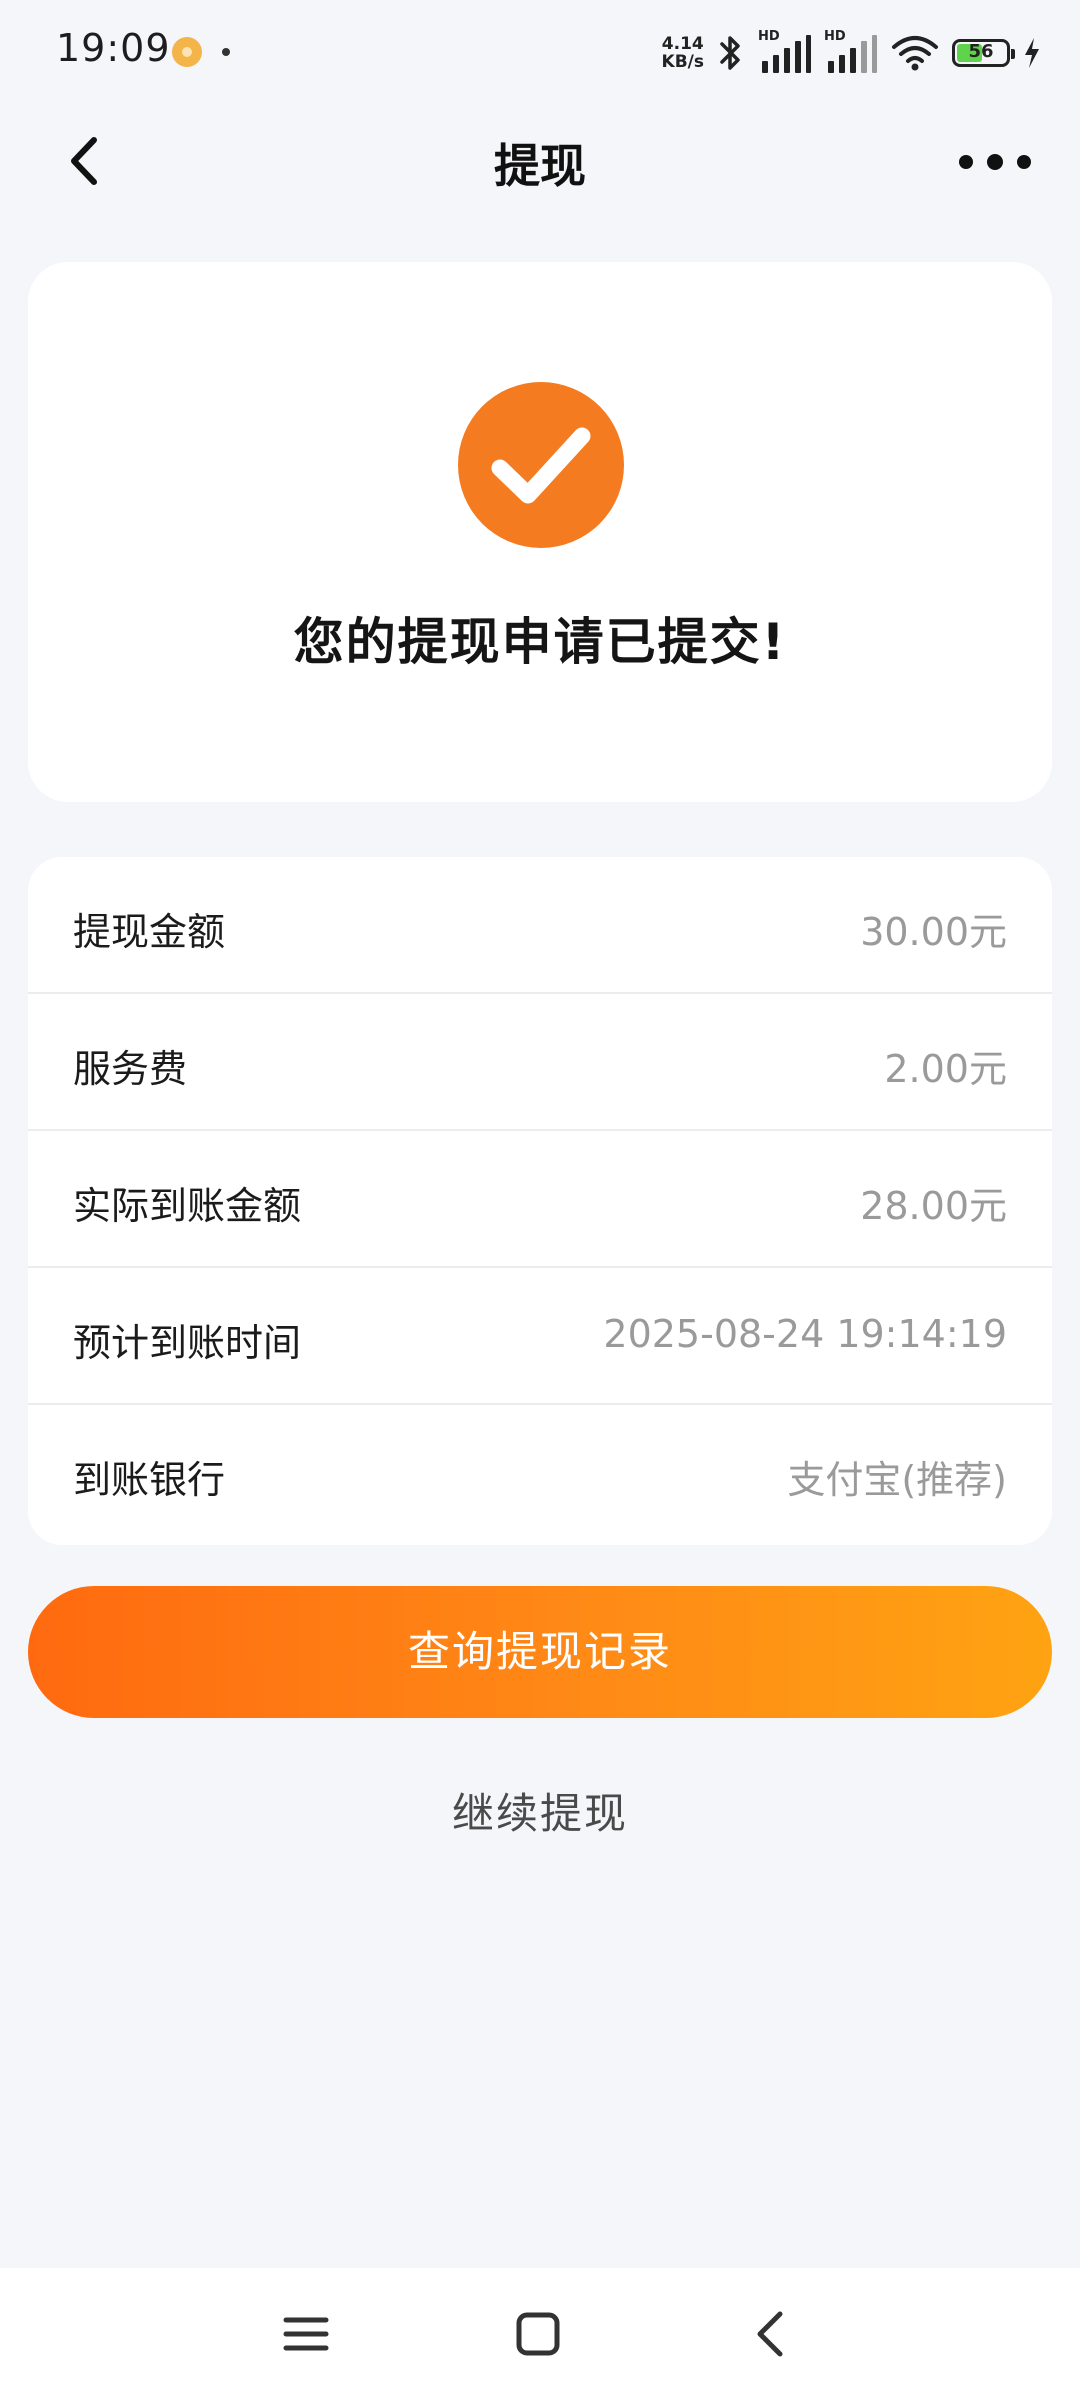 This screenshot has width=1080, height=2400. What do you see at coordinates (981, 51) in the screenshot?
I see `battery-level: 56` at bounding box center [981, 51].